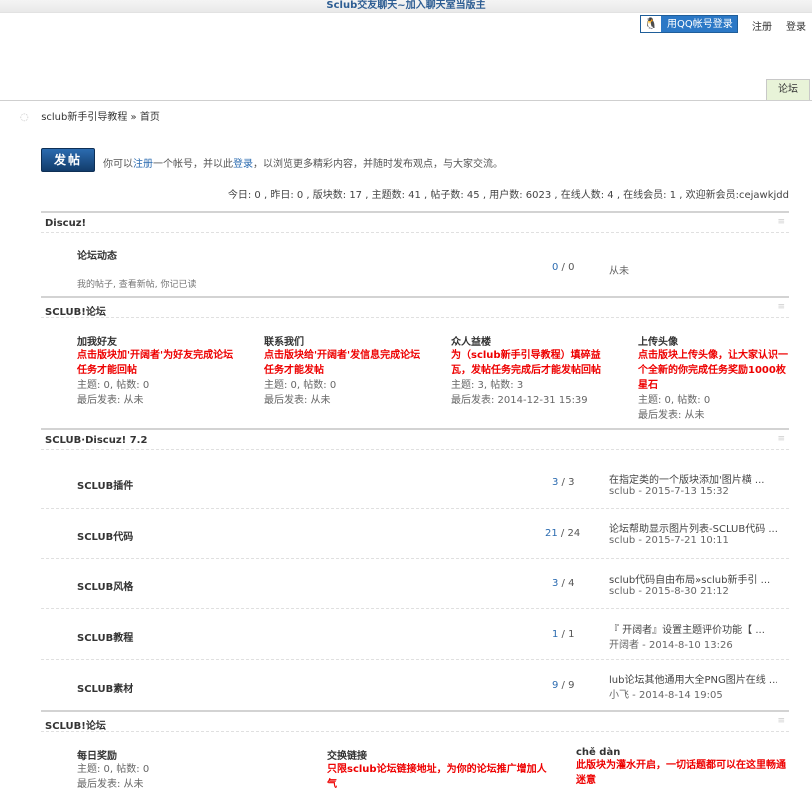 The image size is (812, 792). I want to click on post-count: 1, so click(571, 634).